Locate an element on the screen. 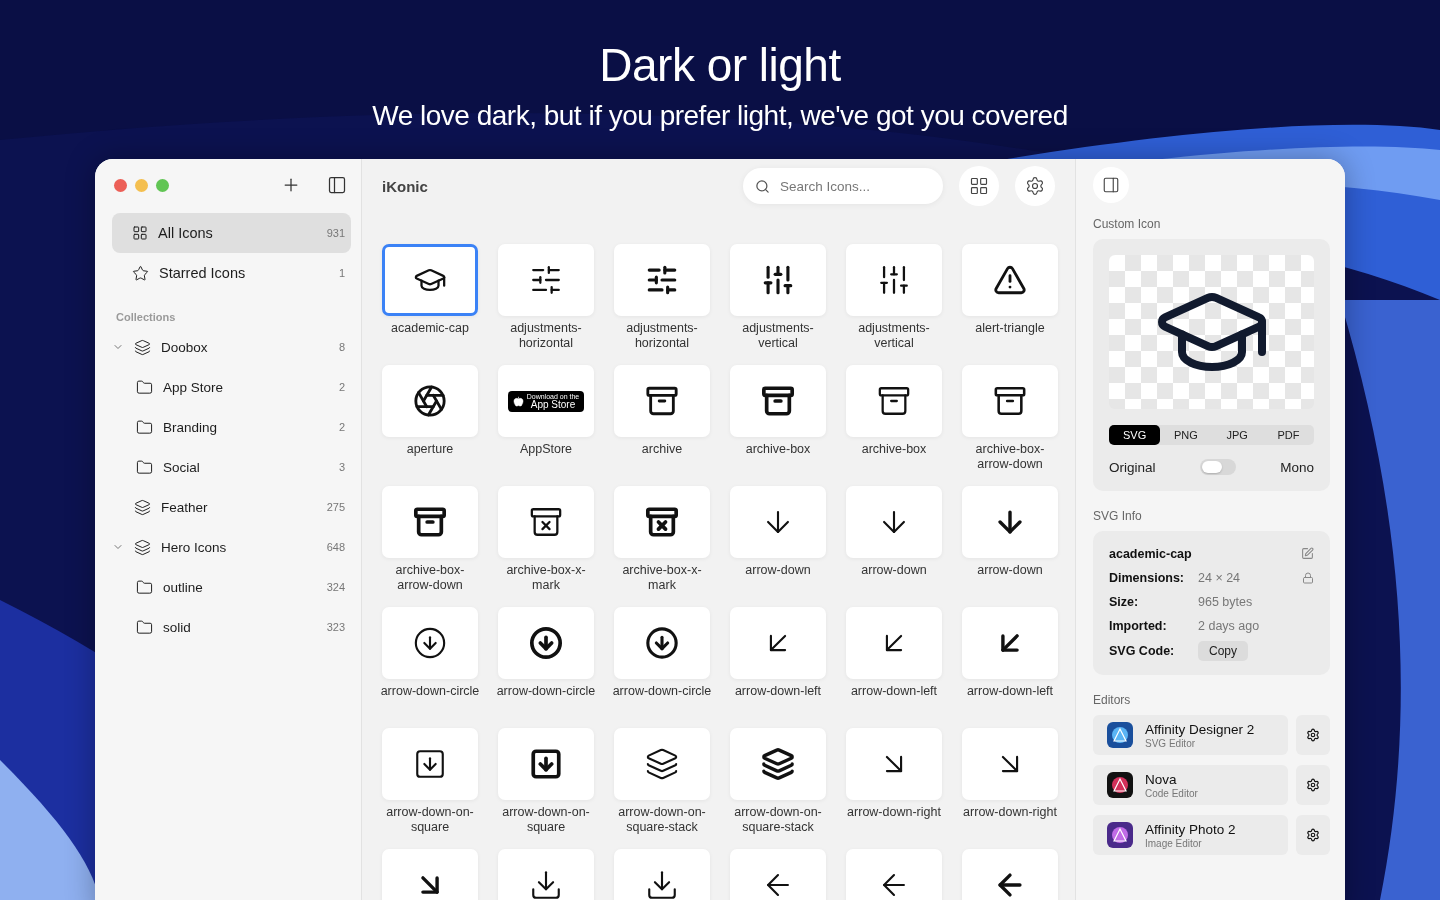 The height and width of the screenshot is (900, 1440). format-tab: PNG is located at coordinates (1186, 435).